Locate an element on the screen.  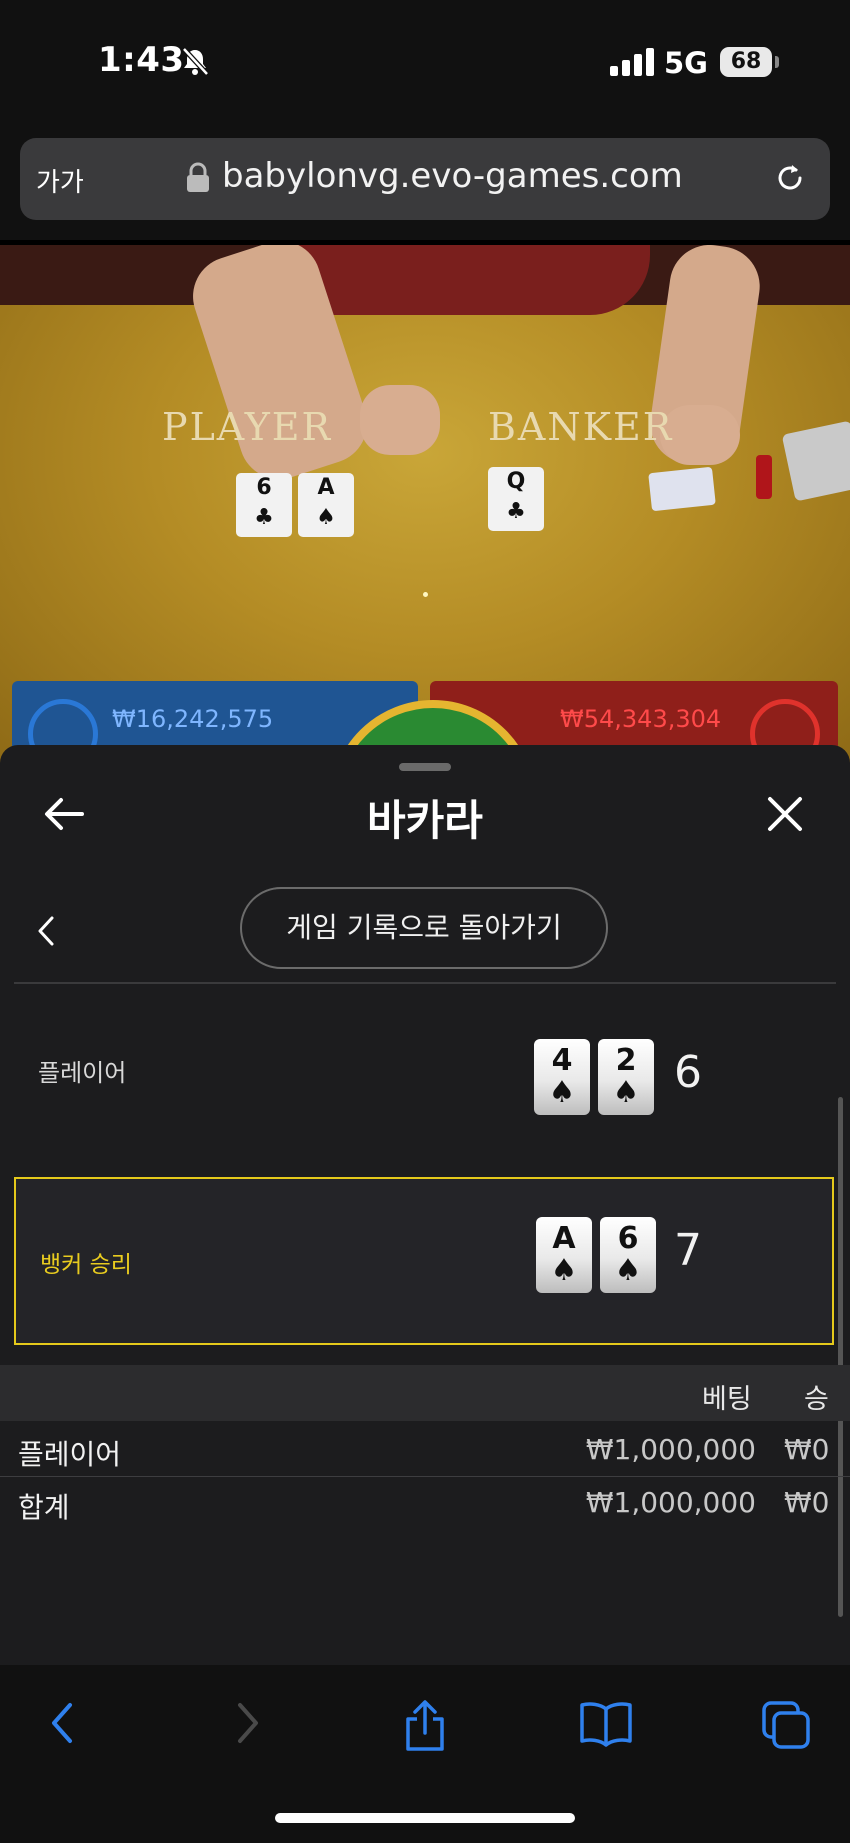
bet-name: 플레이어 is located at coordinates (70, 1454).